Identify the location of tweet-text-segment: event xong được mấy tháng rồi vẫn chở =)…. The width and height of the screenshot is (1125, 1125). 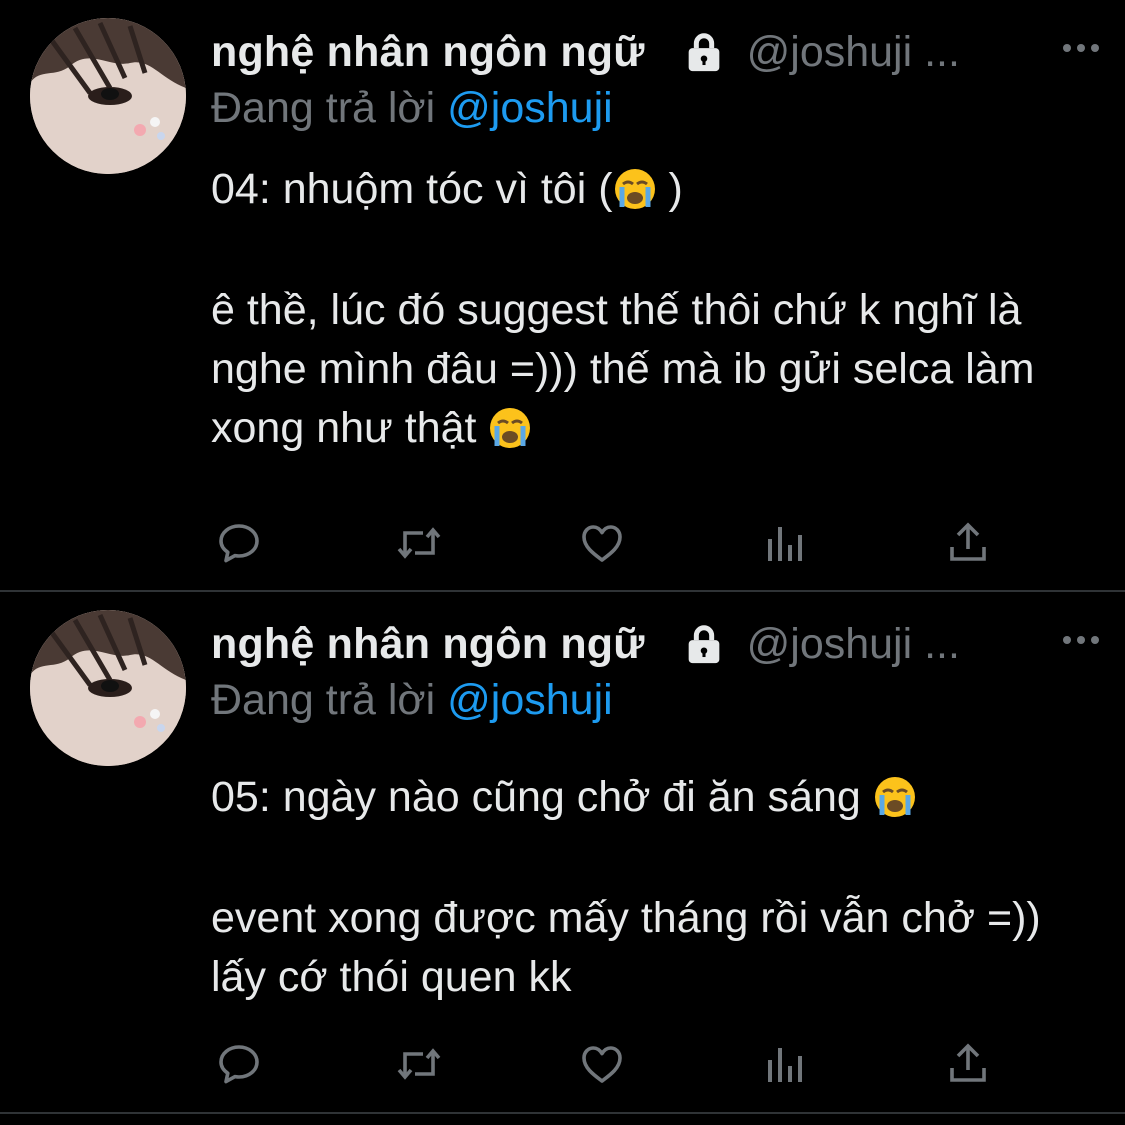
(632, 947).